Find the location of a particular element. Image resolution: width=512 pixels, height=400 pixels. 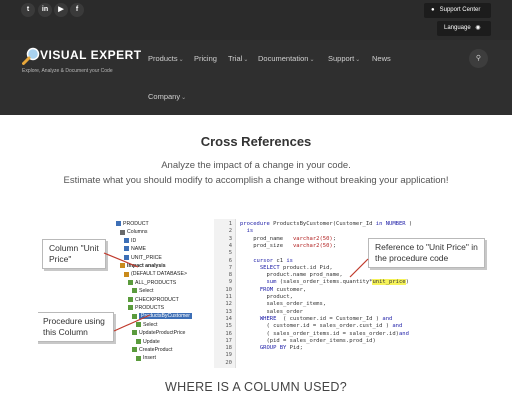

nav-support: Support⌄ is located at coordinates (344, 58).